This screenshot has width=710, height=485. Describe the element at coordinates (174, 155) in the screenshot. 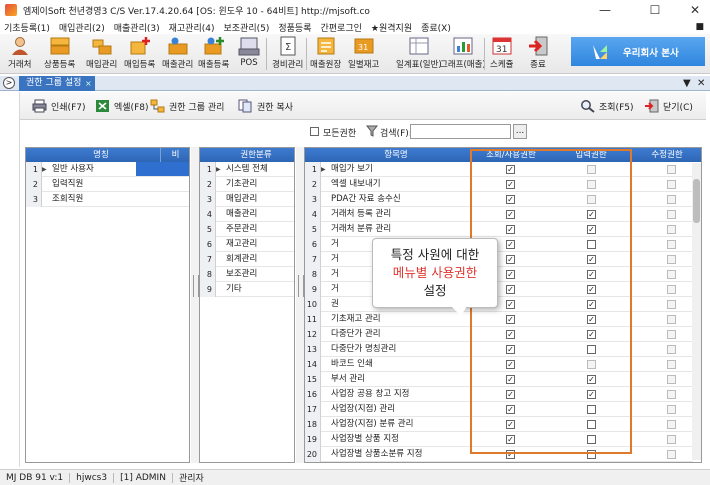

I see `group-note-header: 비` at that location.